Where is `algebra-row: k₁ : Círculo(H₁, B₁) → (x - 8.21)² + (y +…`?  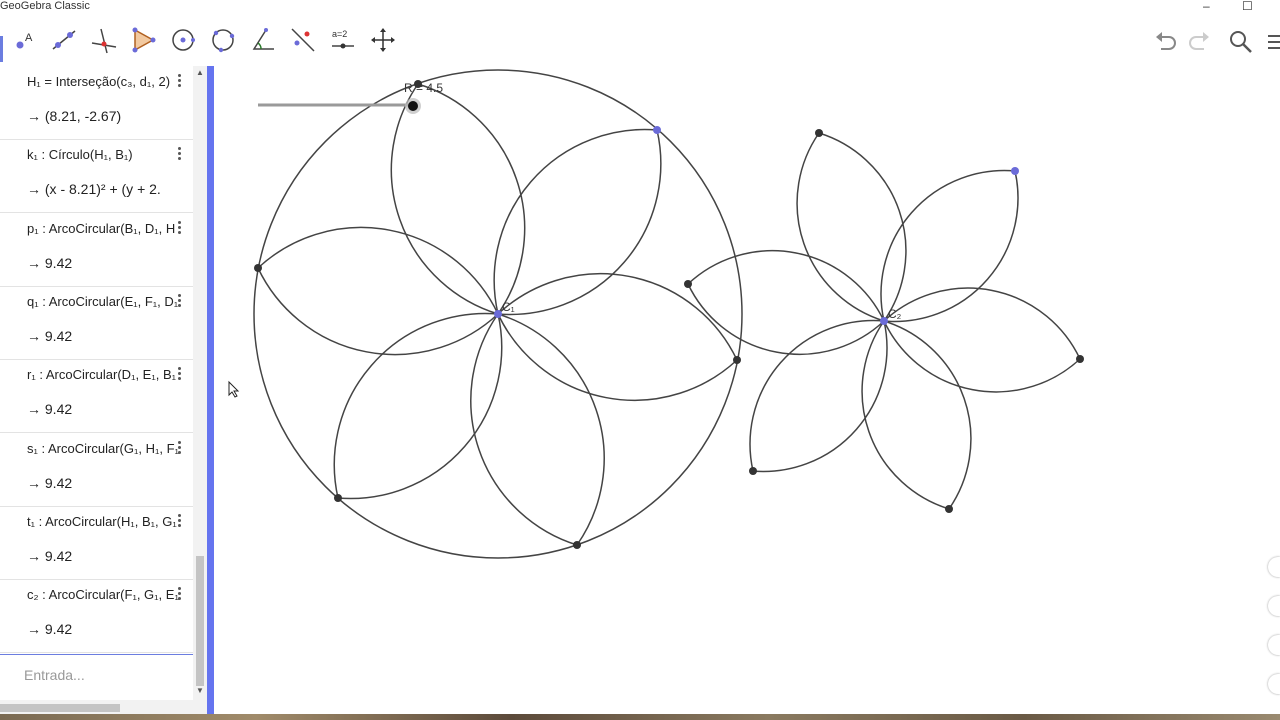
algebra-row: k₁ : Círculo(H₁, B₁) → (x - 8.21)² + (y +… is located at coordinates (96, 176).